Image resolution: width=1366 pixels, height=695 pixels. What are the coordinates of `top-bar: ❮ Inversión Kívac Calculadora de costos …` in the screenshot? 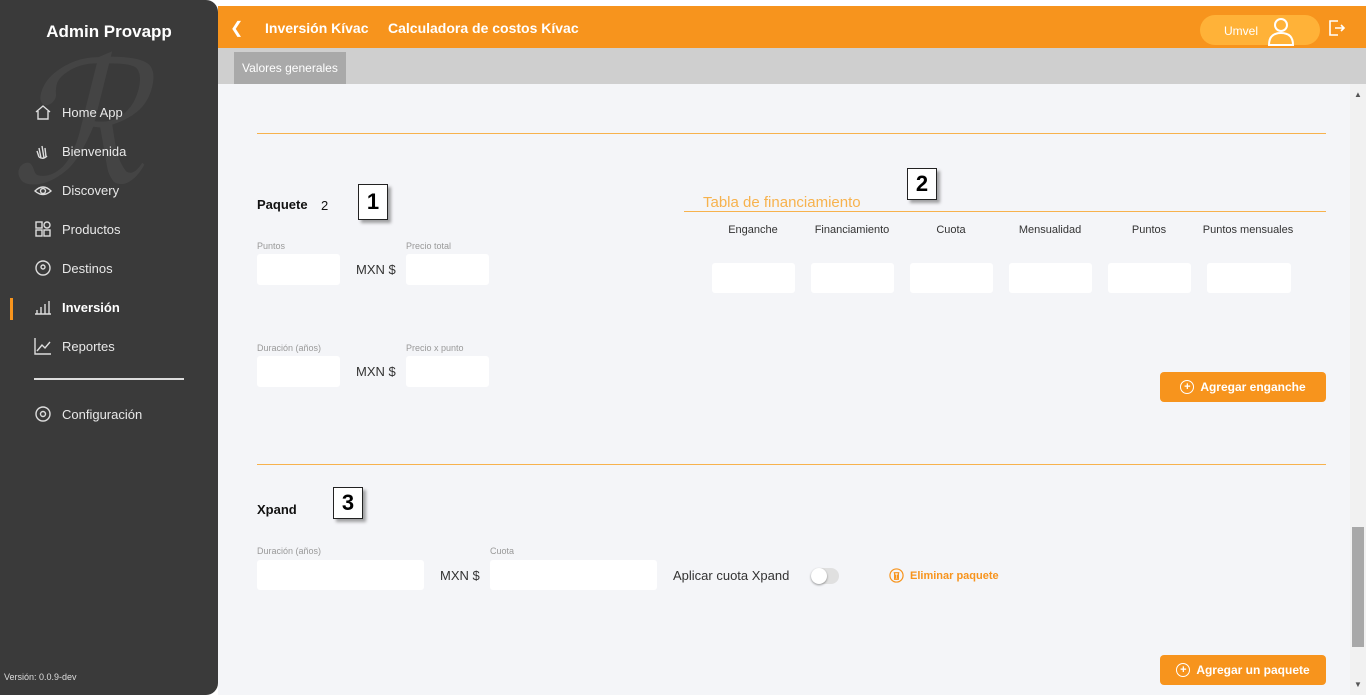 It's located at (792, 30).